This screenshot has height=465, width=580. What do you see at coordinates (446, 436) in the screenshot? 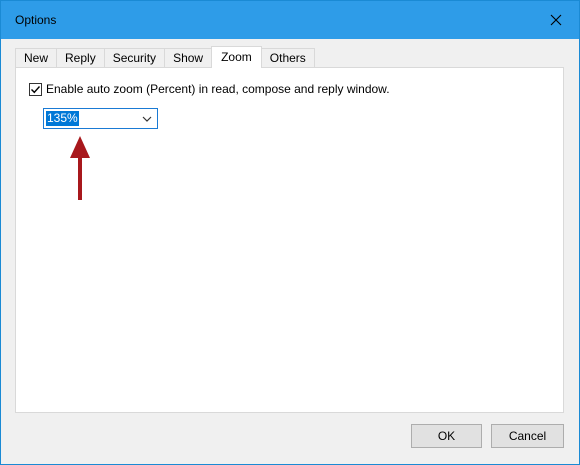
I see `ok-button: OK` at bounding box center [446, 436].